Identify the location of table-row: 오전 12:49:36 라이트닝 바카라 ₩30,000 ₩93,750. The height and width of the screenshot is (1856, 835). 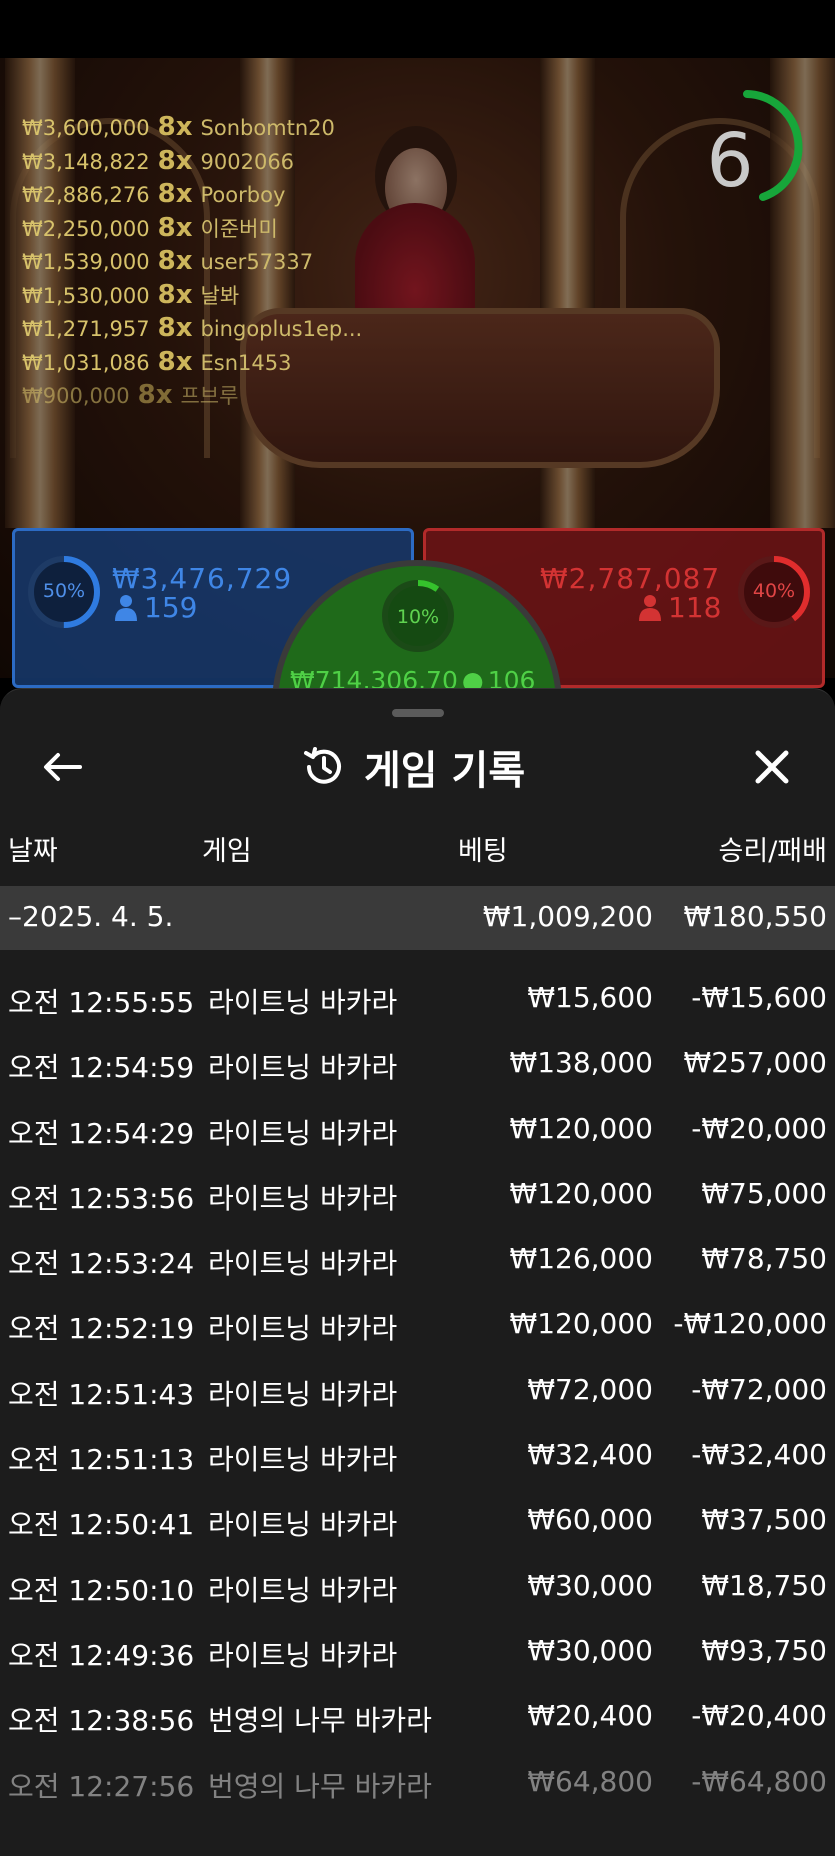
(417, 1656).